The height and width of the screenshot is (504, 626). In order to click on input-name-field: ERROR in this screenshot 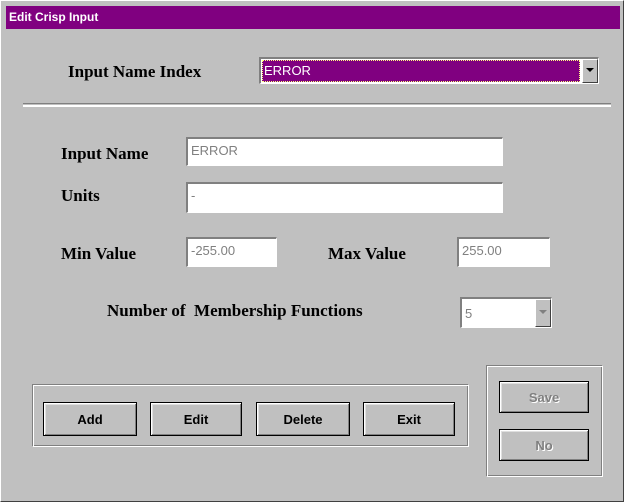, I will do `click(344, 151)`.